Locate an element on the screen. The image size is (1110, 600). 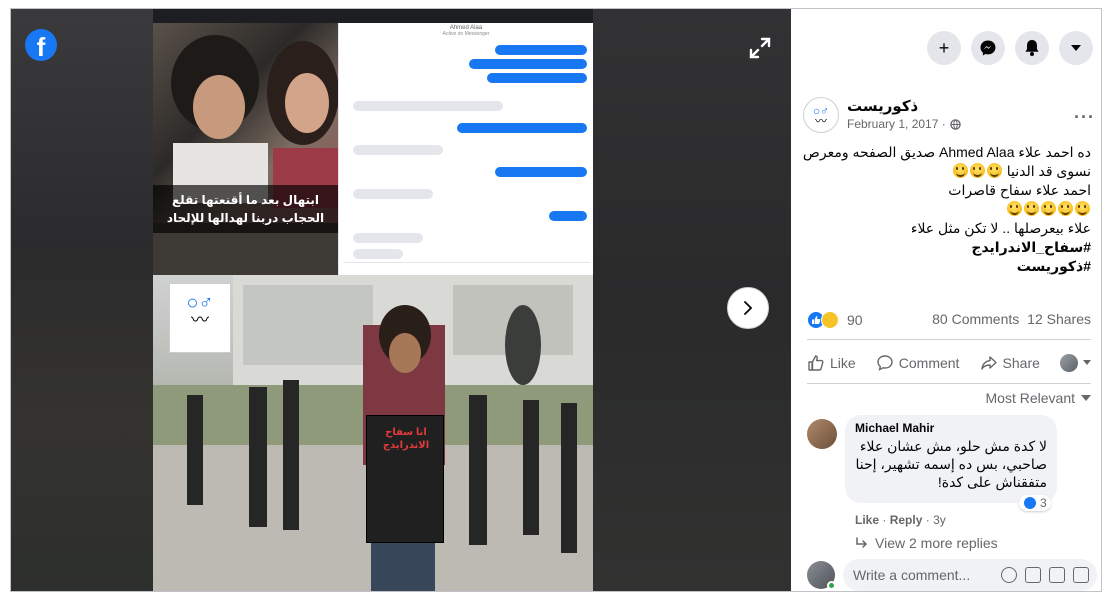
page-avatar: ○♂ 〰 is located at coordinates (821, 115).